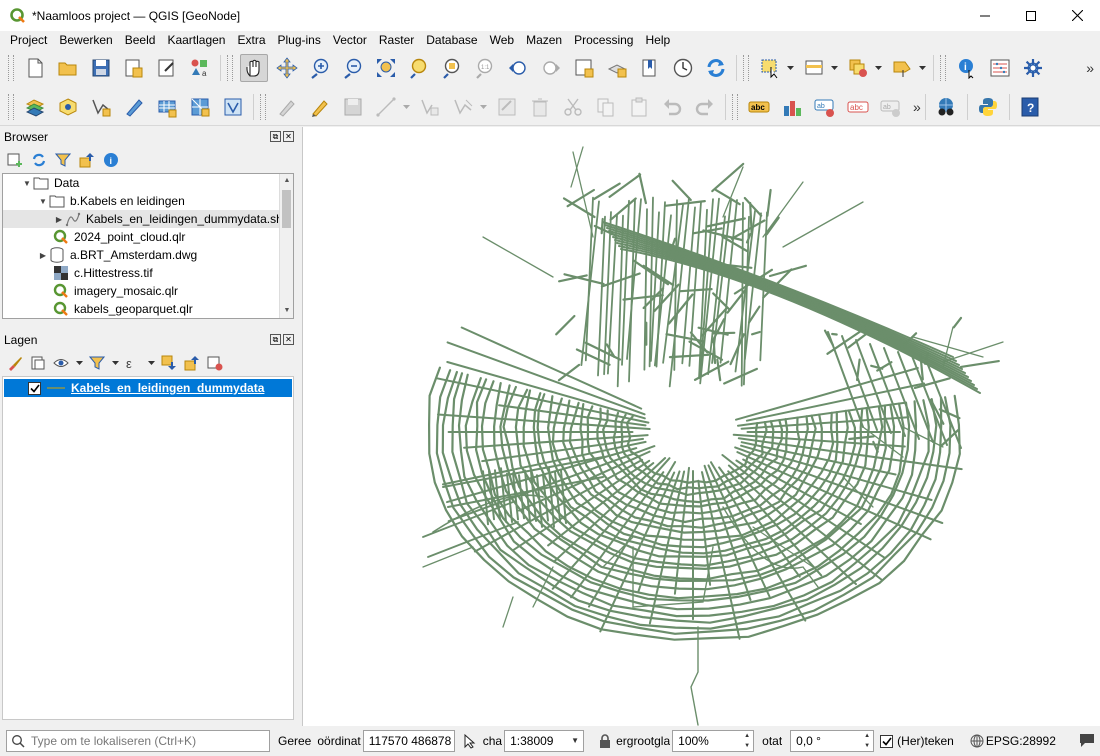  I want to click on style-manager-button: a, so click(200, 68).